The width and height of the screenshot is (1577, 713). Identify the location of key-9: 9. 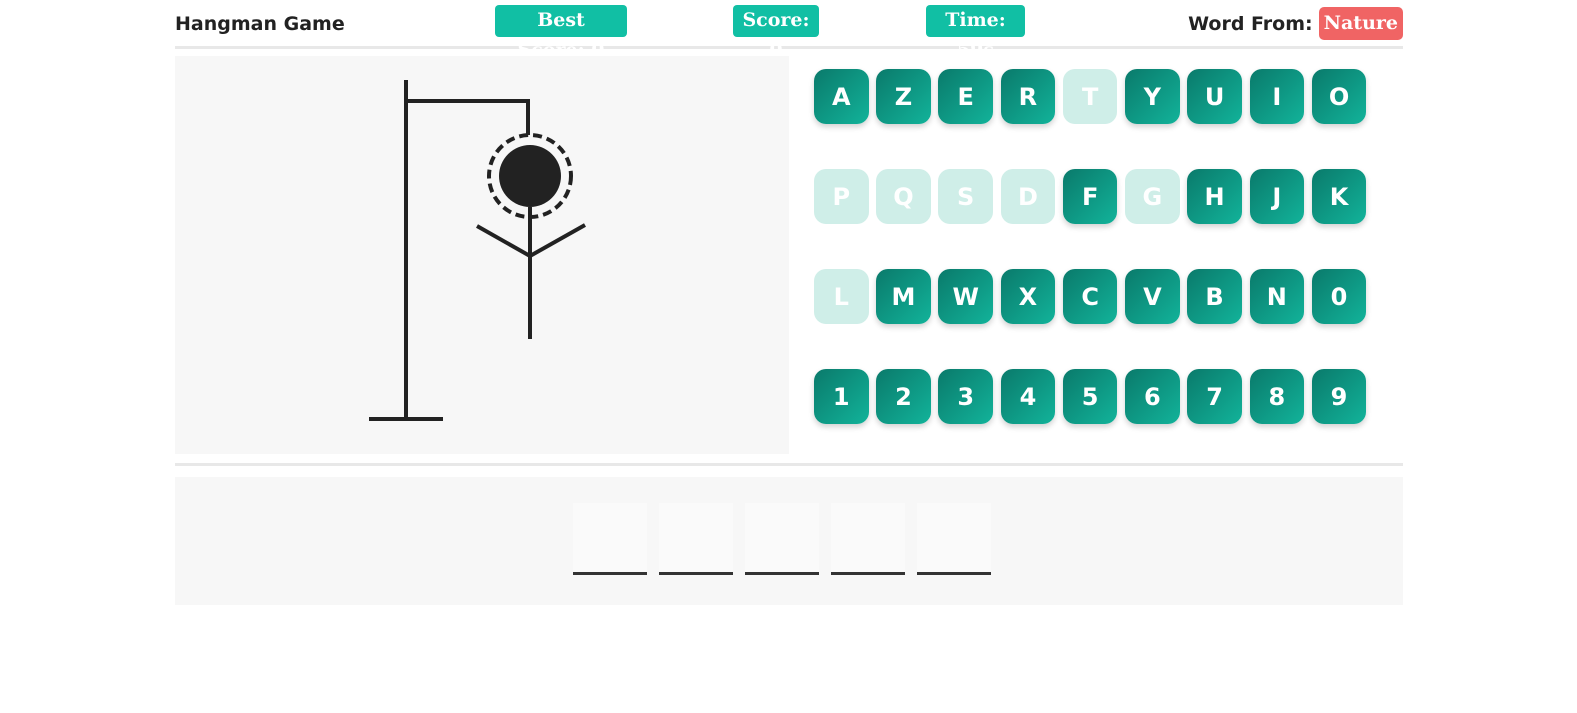
(1339, 396).